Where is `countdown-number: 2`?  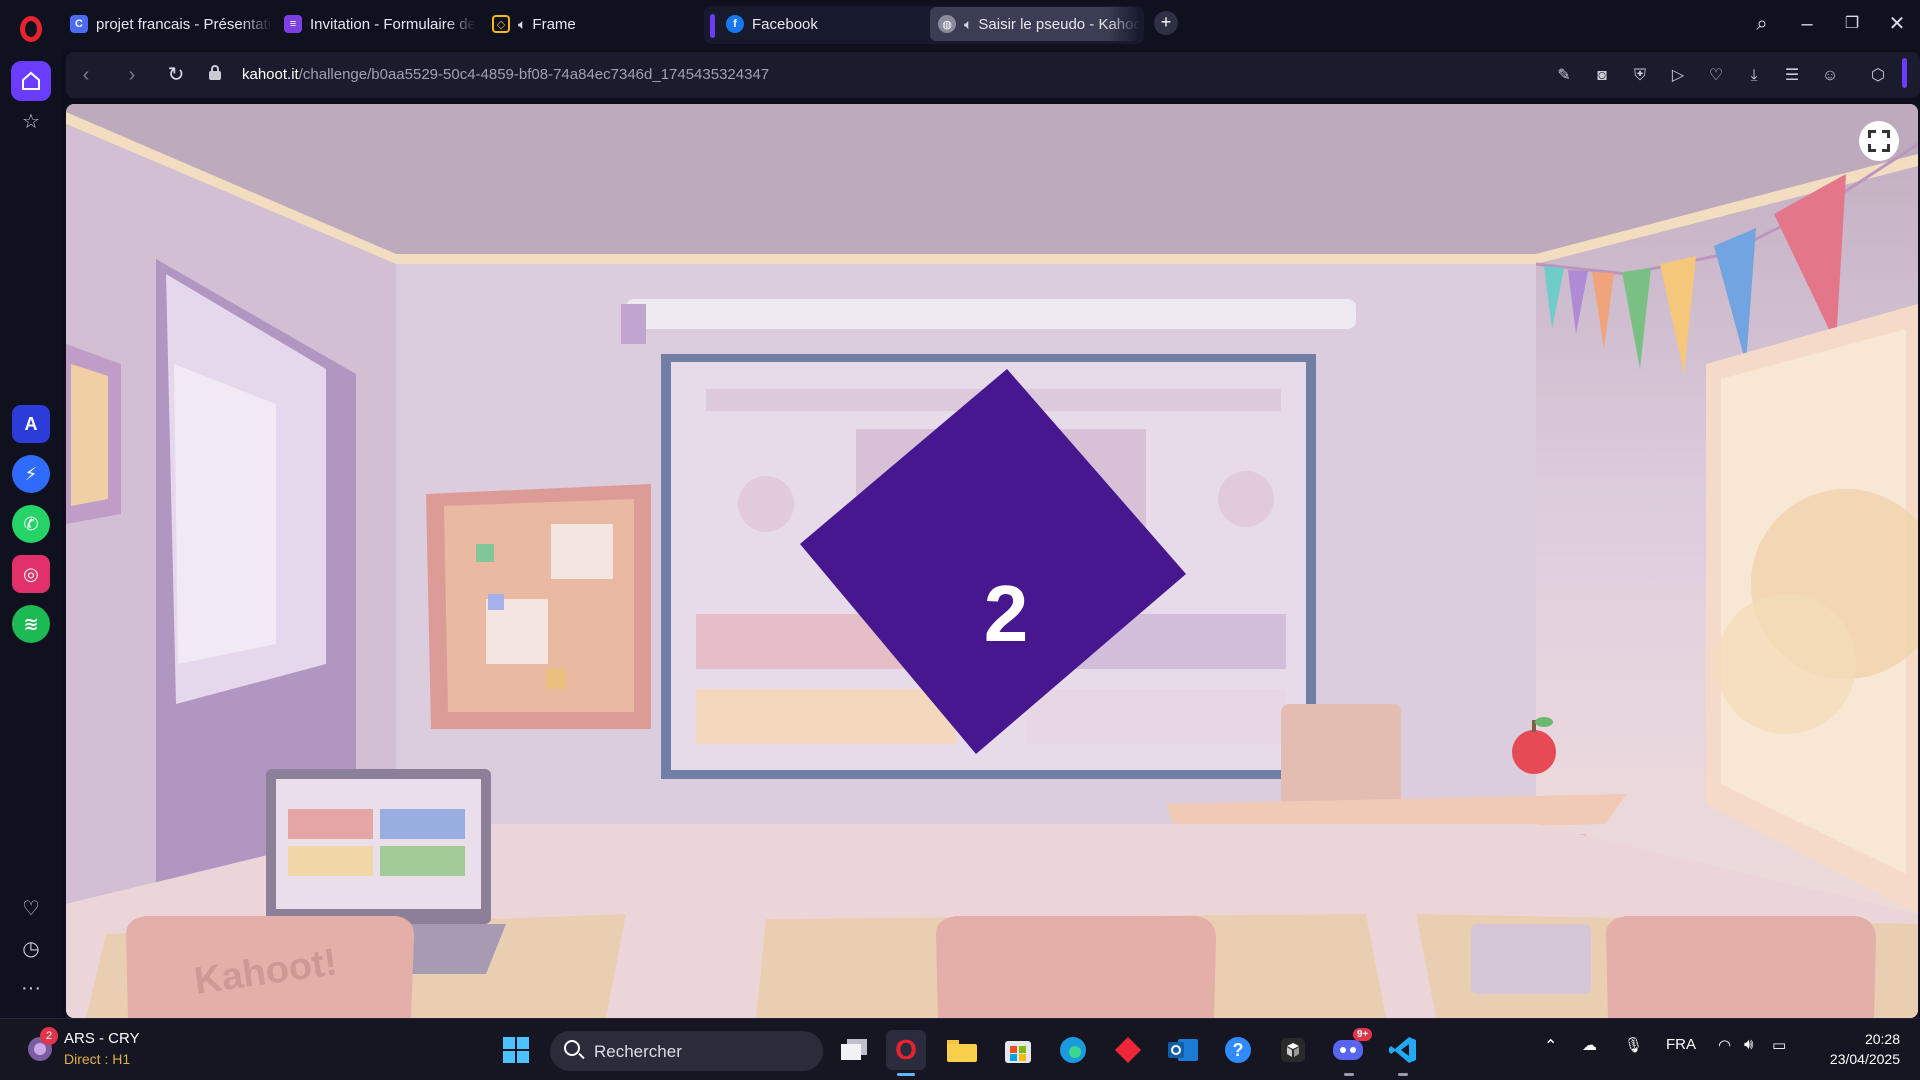 countdown-number: 2 is located at coordinates (1006, 613).